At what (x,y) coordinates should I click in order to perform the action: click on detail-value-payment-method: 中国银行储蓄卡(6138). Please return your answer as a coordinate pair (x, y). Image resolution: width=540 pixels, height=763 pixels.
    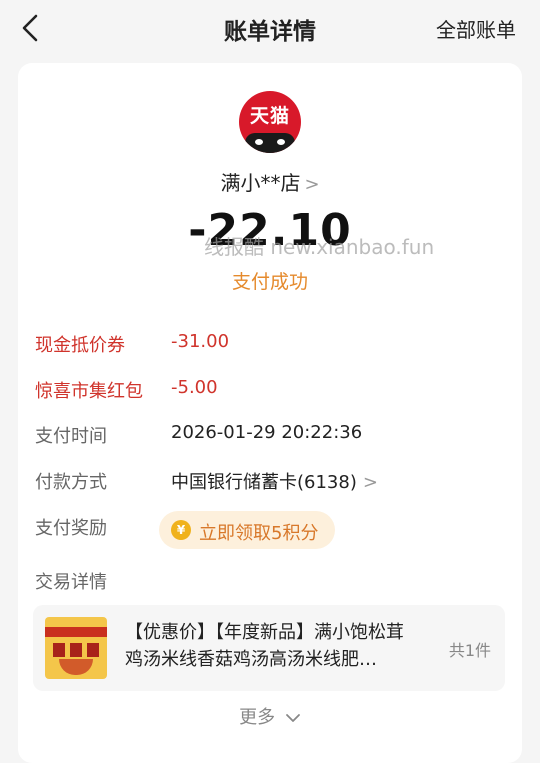
    Looking at the image, I should click on (264, 482).